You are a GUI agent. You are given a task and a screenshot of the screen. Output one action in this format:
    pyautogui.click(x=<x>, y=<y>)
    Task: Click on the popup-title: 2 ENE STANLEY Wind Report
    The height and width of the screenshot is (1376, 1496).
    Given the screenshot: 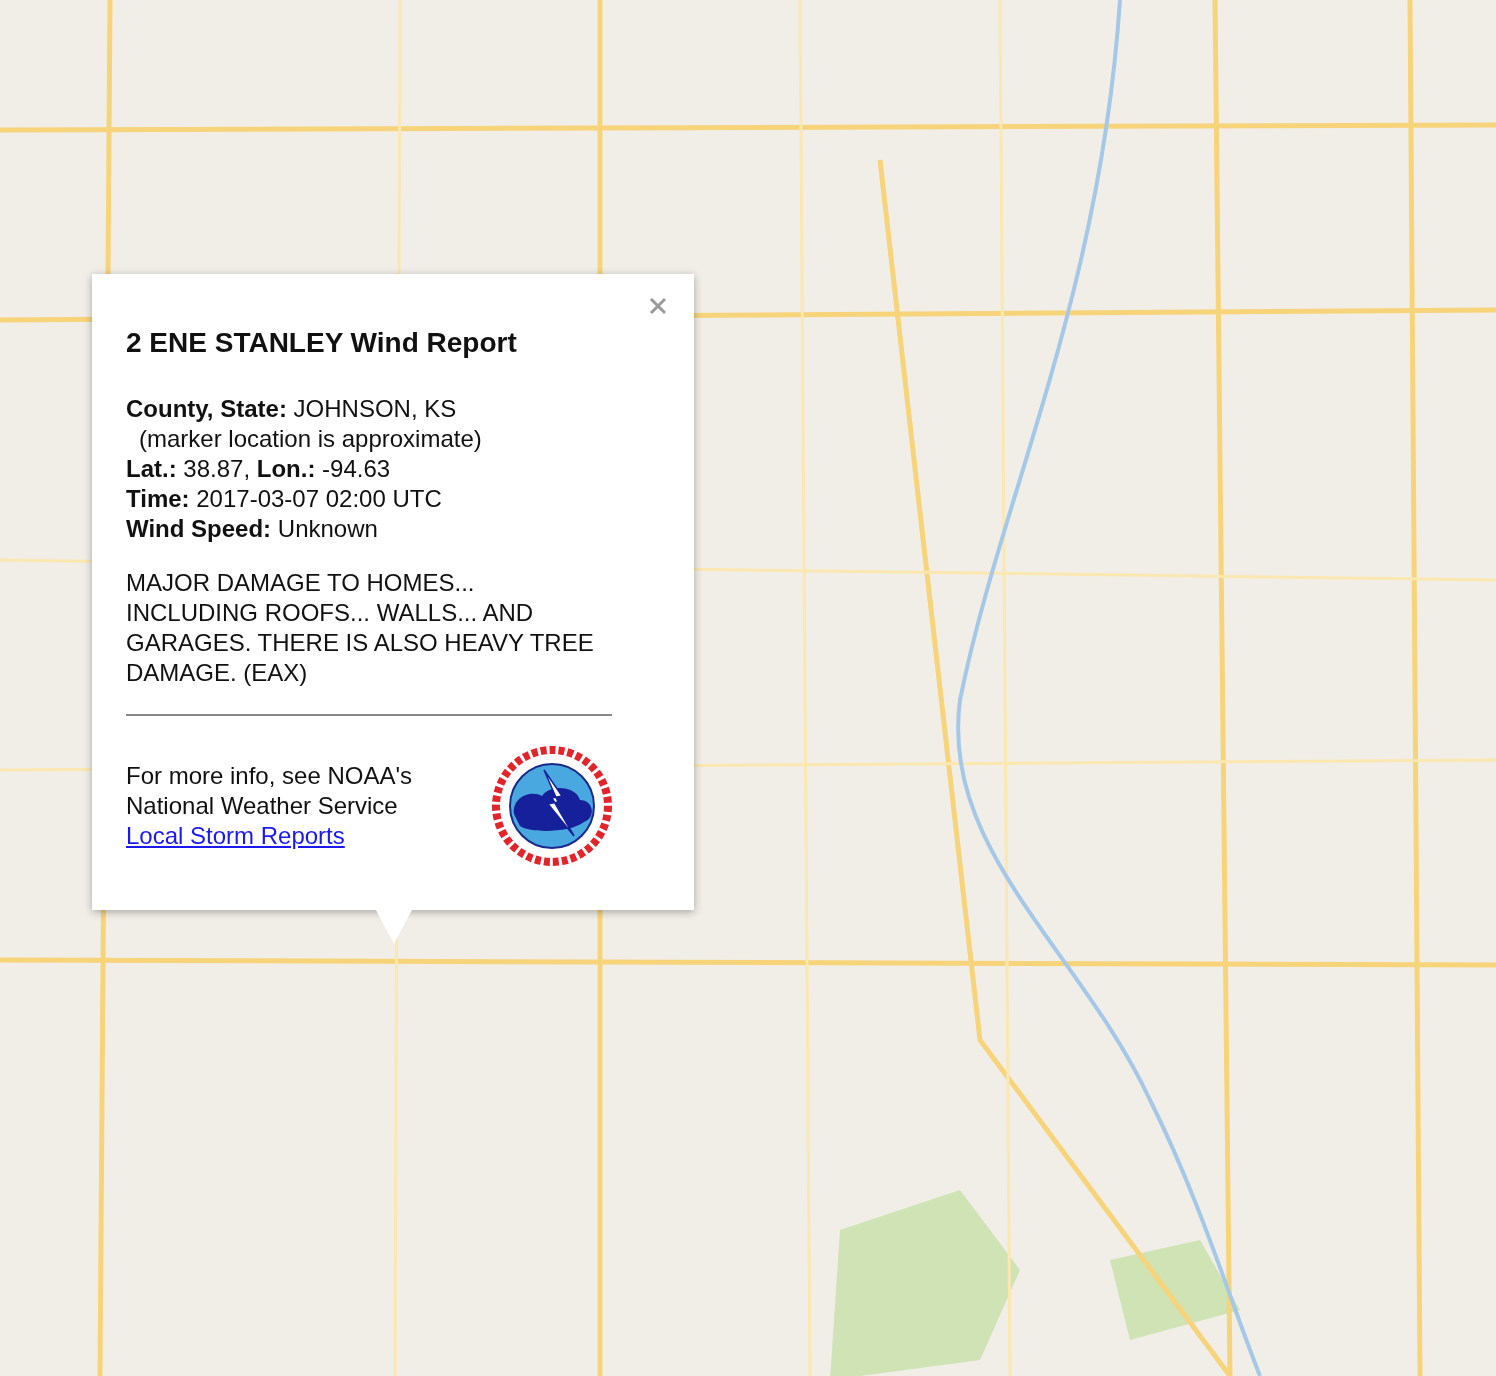 What is the action you would take?
    pyautogui.click(x=322, y=343)
    